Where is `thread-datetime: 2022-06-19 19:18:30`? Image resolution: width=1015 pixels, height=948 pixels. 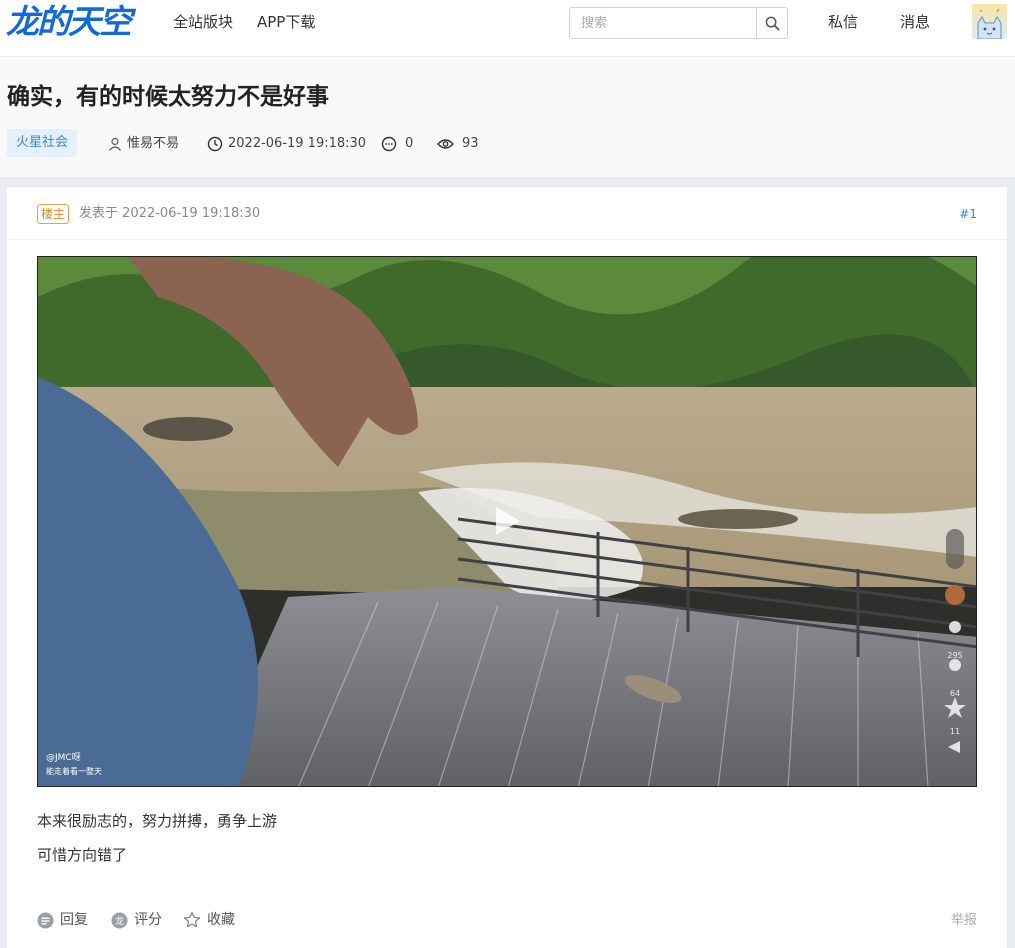
thread-datetime: 2022-06-19 19:18:30 is located at coordinates (297, 143).